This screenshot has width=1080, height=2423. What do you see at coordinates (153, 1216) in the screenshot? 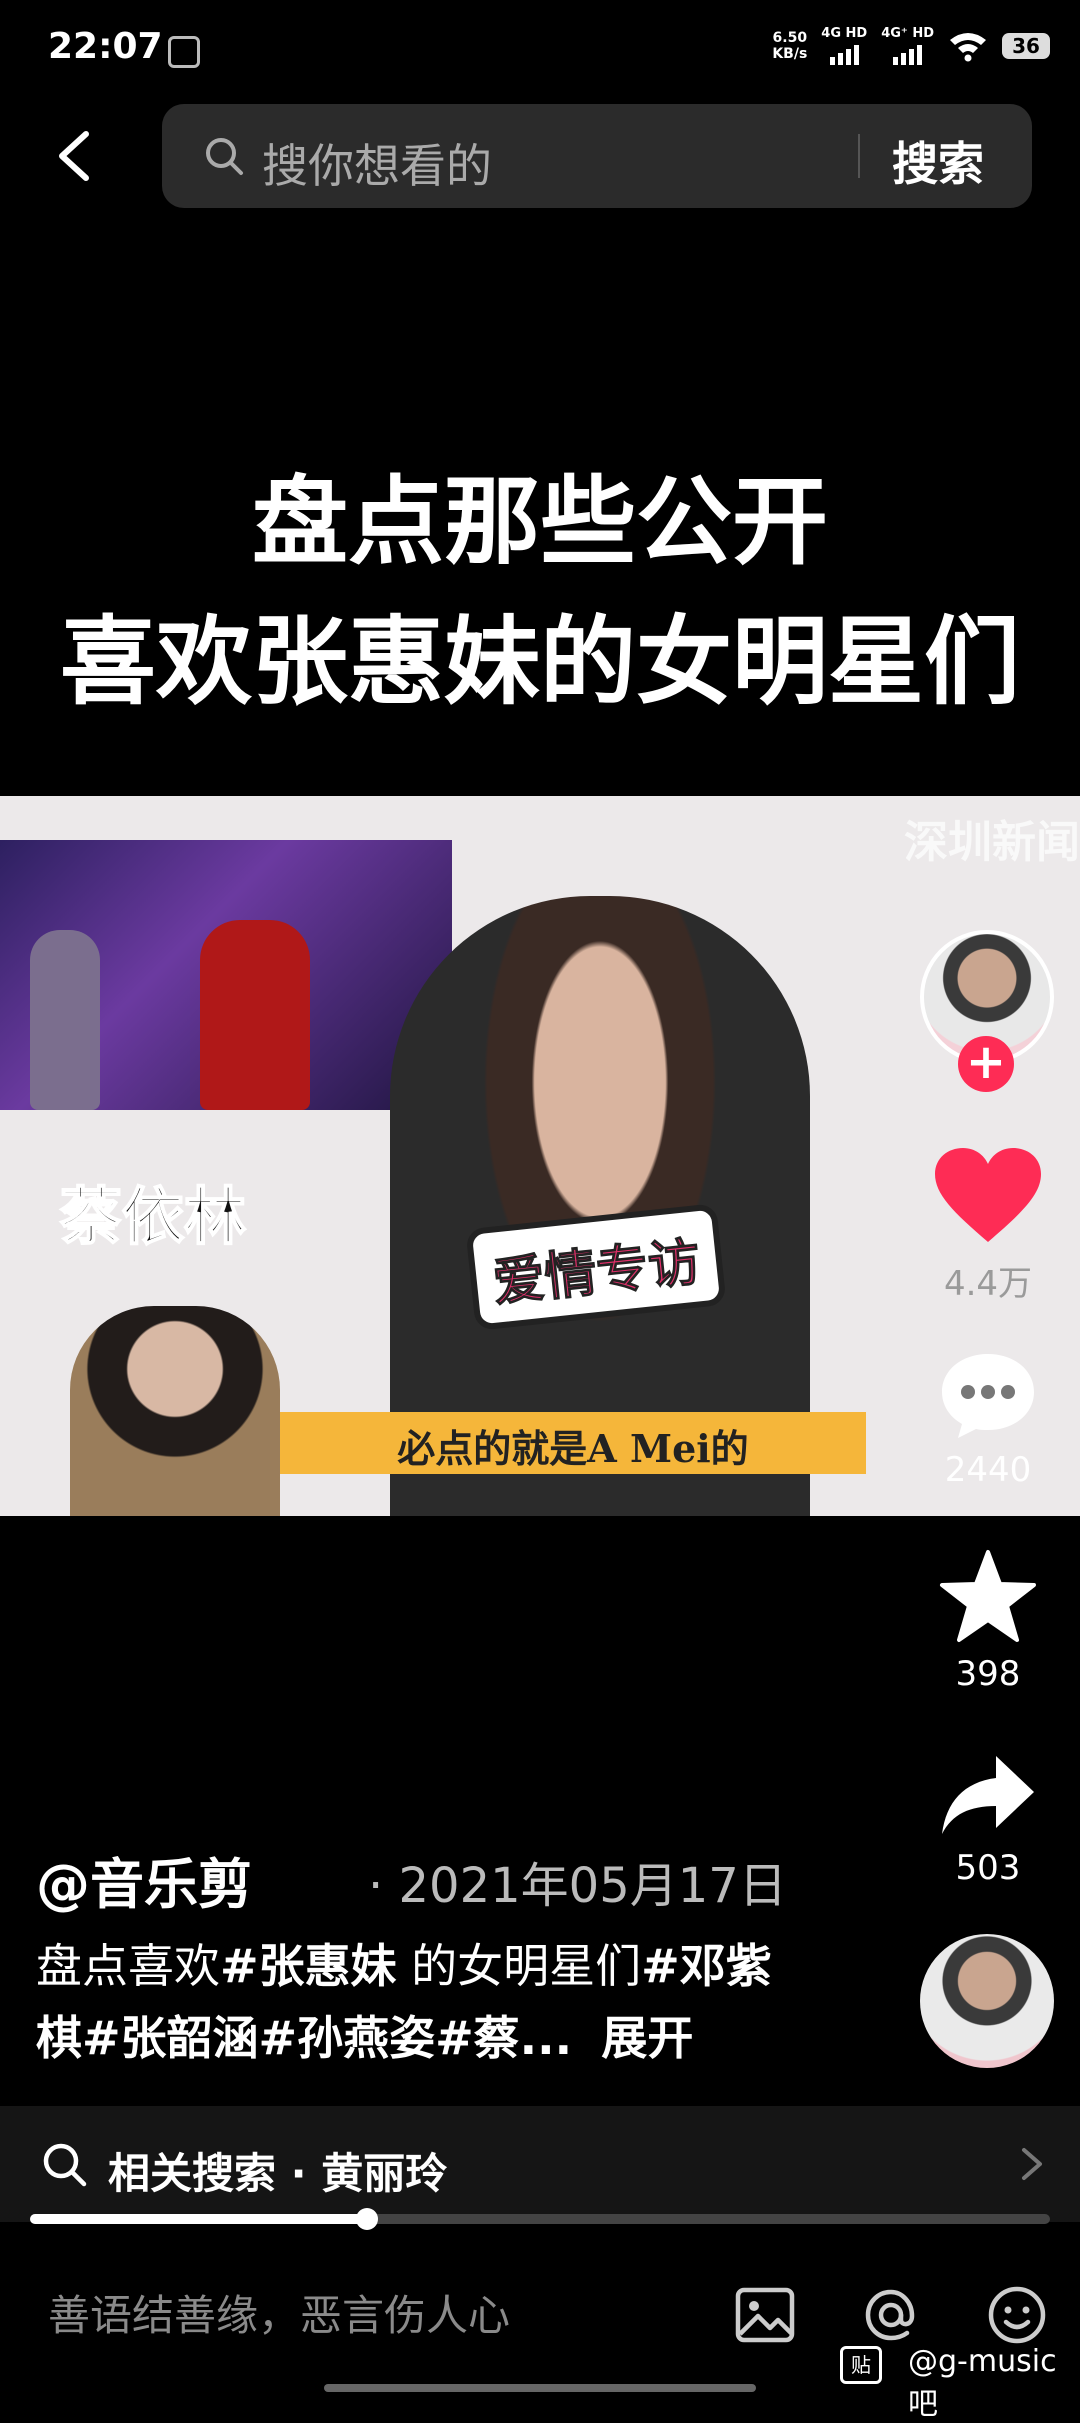
I see `name-caption: 蔡依林` at bounding box center [153, 1216].